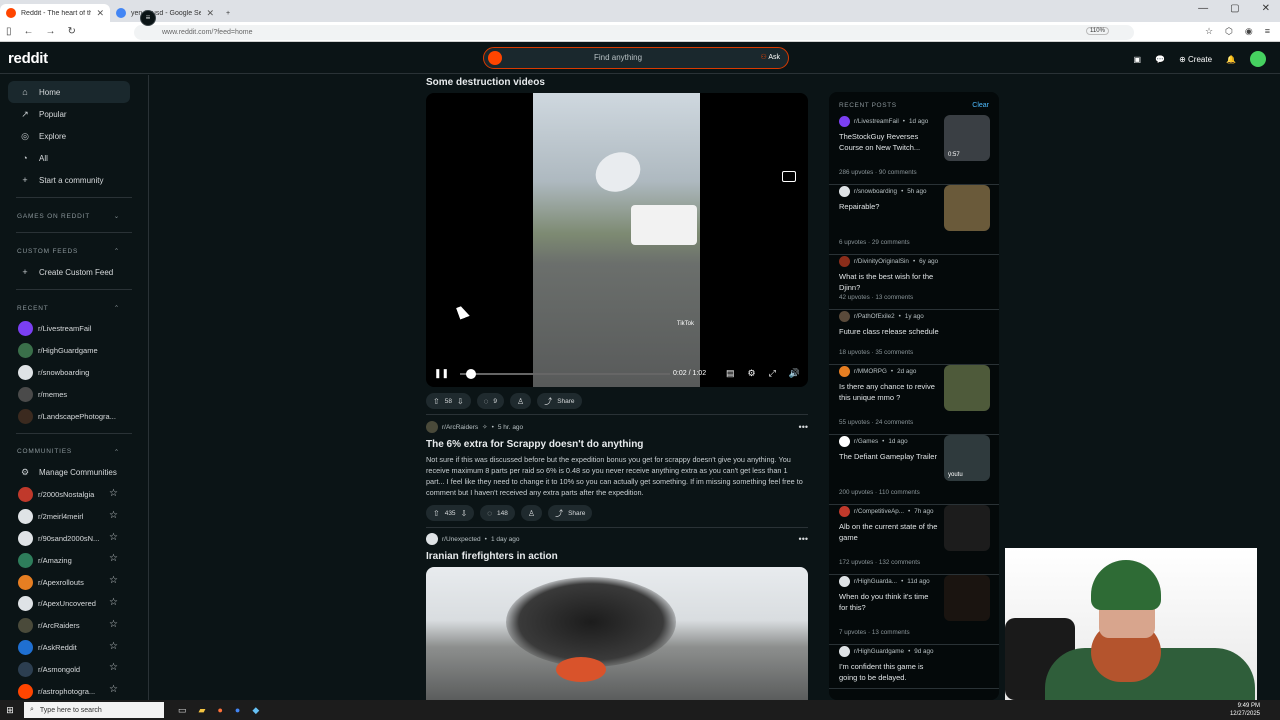 This screenshot has height=720, width=1280. I want to click on user-avatar, so click(1258, 59).